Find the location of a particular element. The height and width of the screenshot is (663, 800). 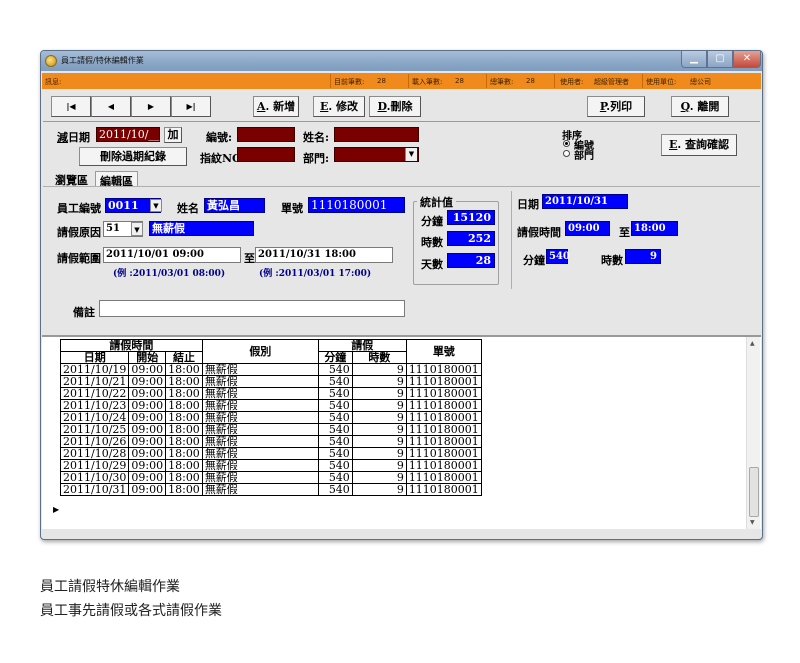

header-leave-time: 請假時間 is located at coordinates (131, 345).